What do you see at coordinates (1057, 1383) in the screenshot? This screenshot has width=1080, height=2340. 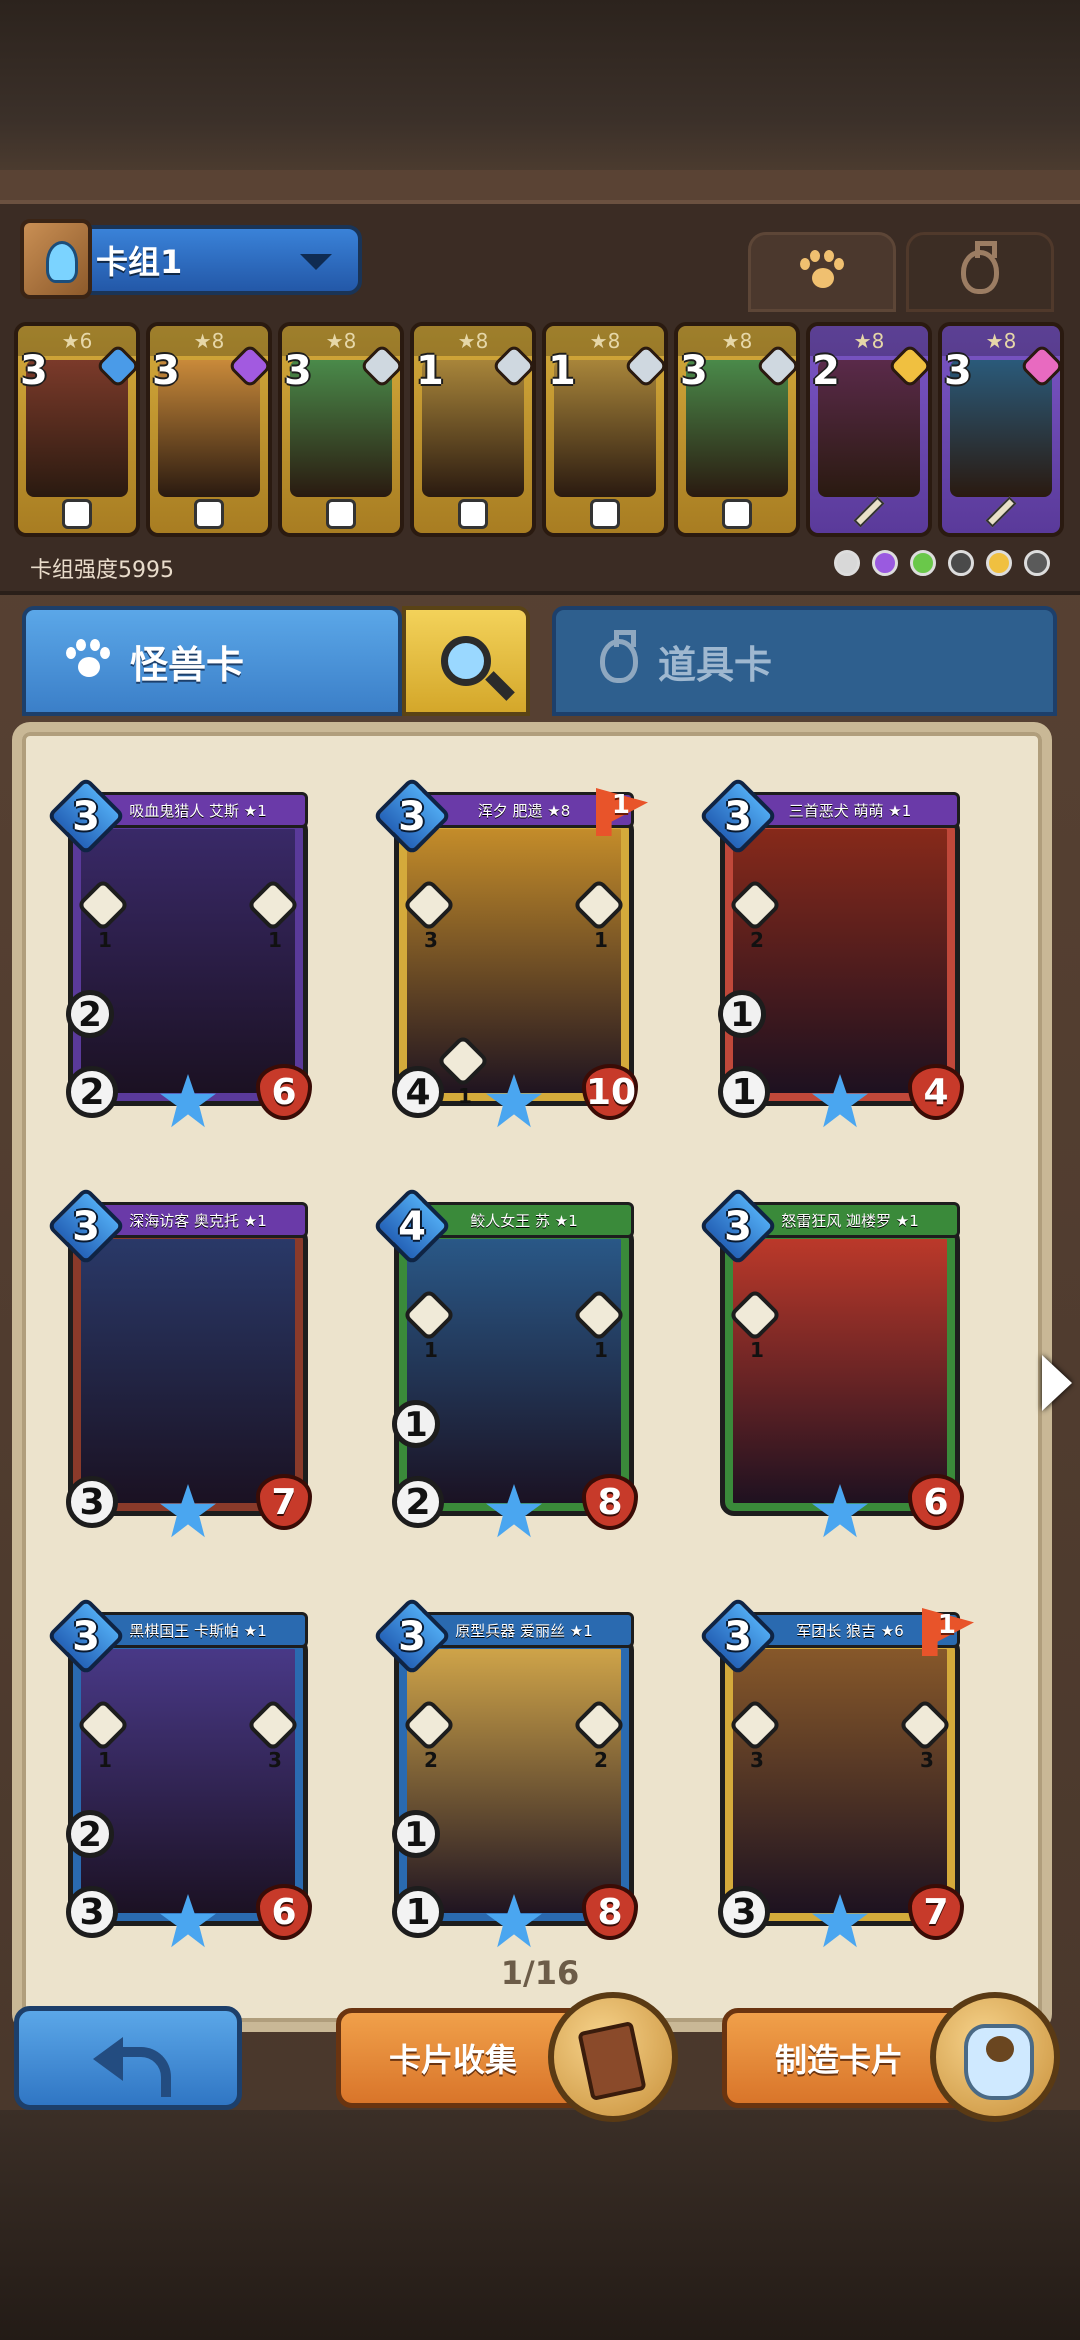 I see `next-page-arrow` at bounding box center [1057, 1383].